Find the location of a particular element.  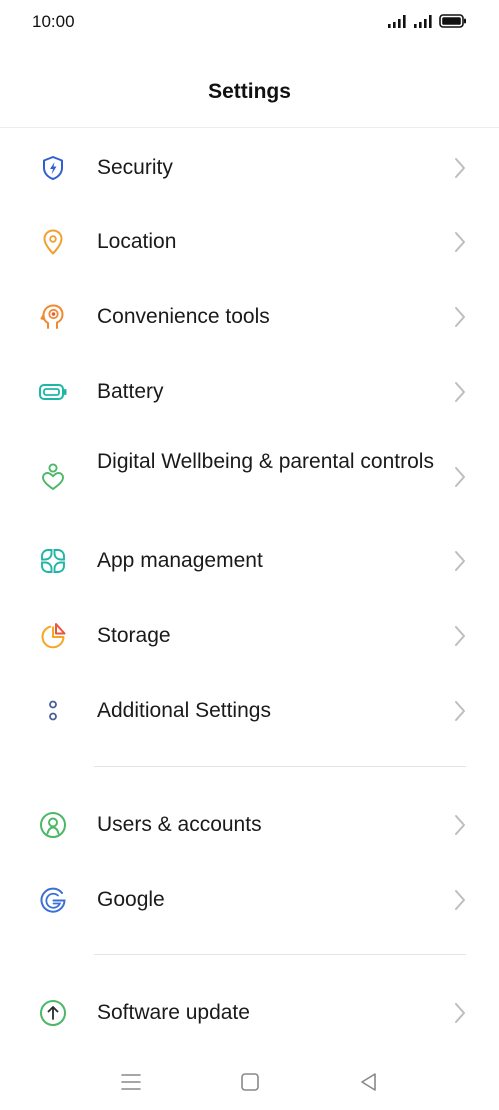

settings-item-label: Software update is located at coordinates (173, 1012).